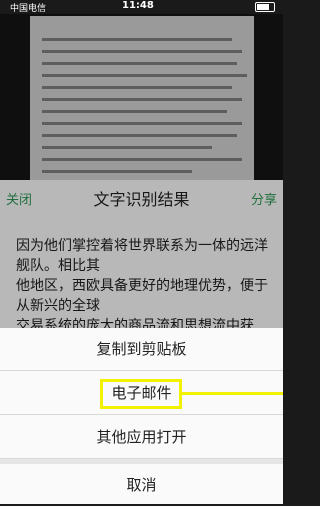  What do you see at coordinates (141, 394) in the screenshot?
I see `highlight-box` at bounding box center [141, 394].